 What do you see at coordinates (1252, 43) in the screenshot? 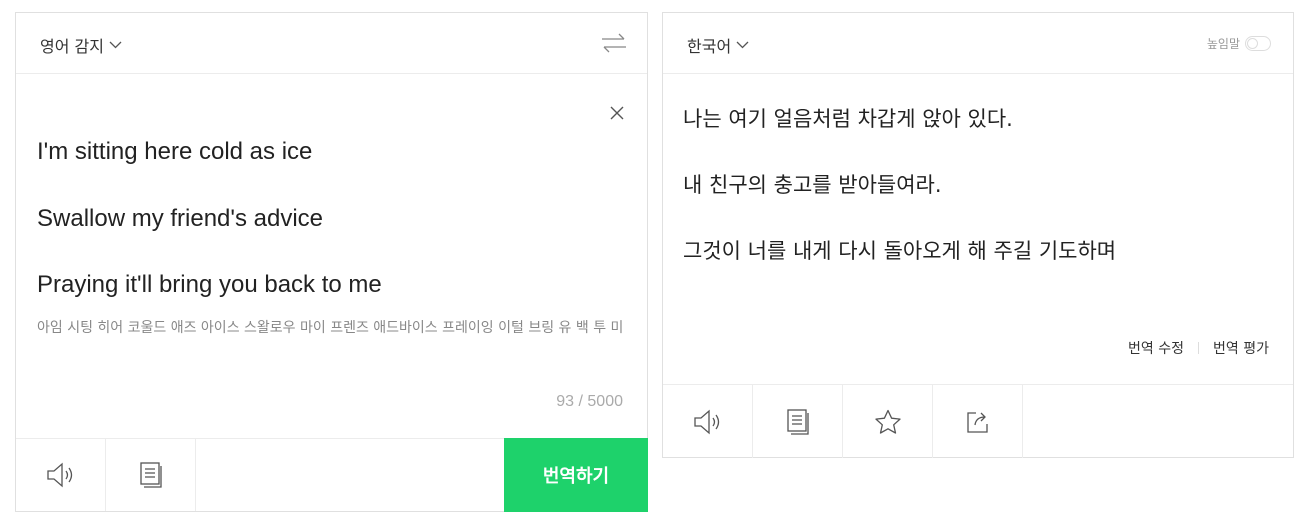
I see `toggle-knob` at bounding box center [1252, 43].